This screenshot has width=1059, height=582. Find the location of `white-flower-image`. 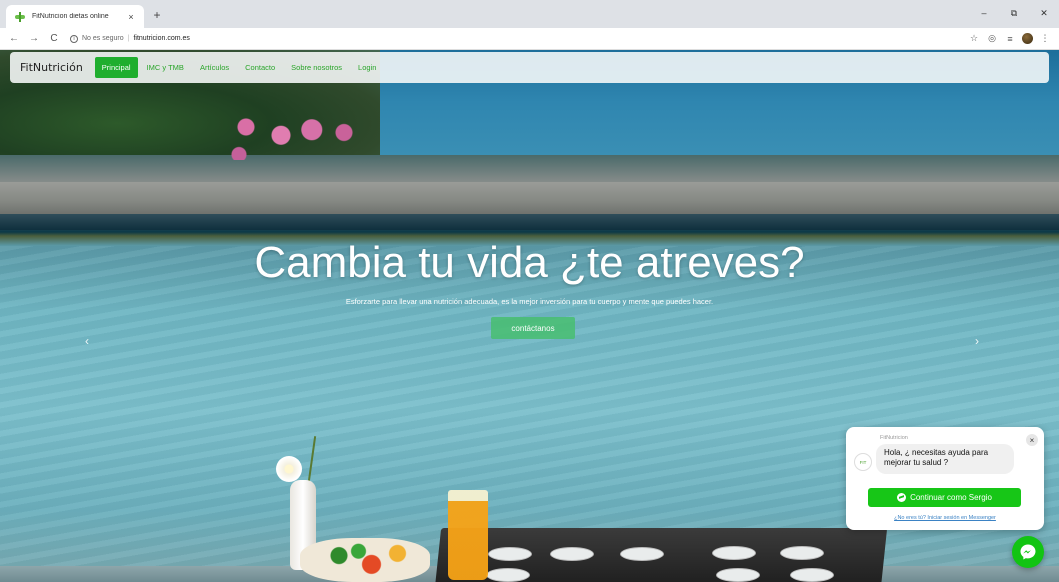

white-flower-image is located at coordinates (289, 469).